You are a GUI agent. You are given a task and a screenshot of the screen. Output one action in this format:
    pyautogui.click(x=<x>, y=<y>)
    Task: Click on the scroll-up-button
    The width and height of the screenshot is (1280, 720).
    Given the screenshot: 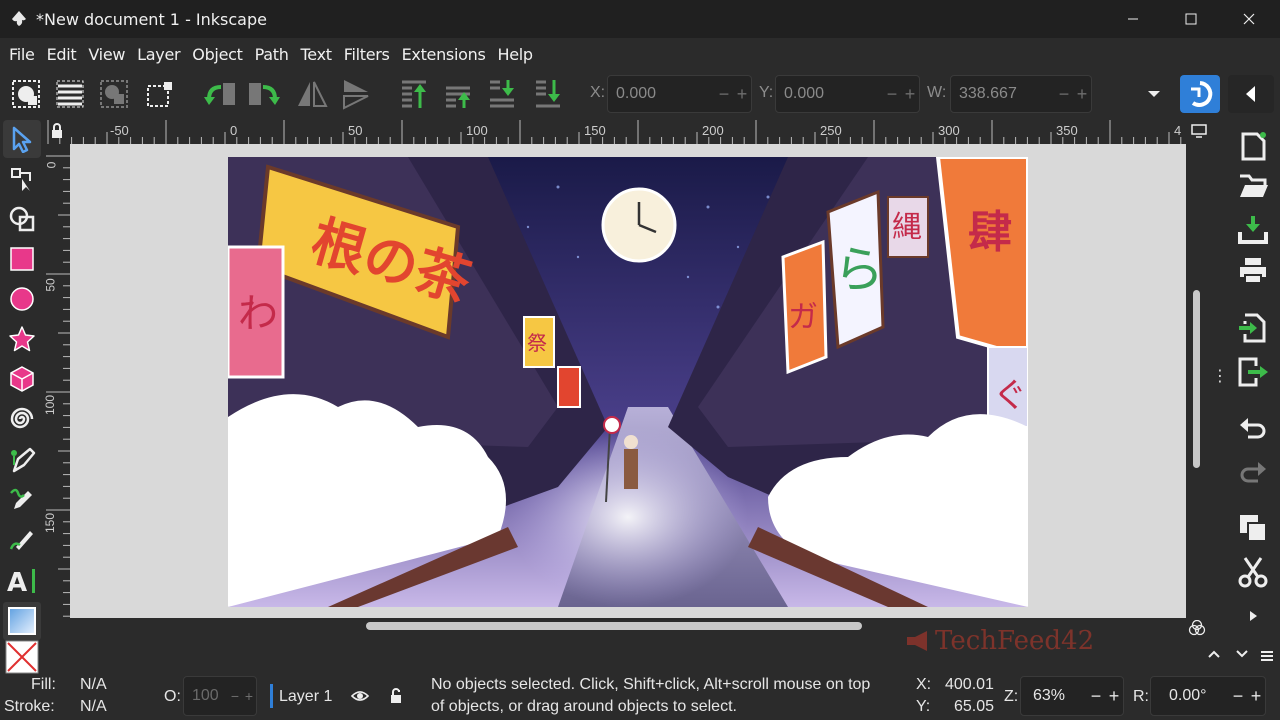 What is the action you would take?
    pyautogui.click(x=1214, y=654)
    